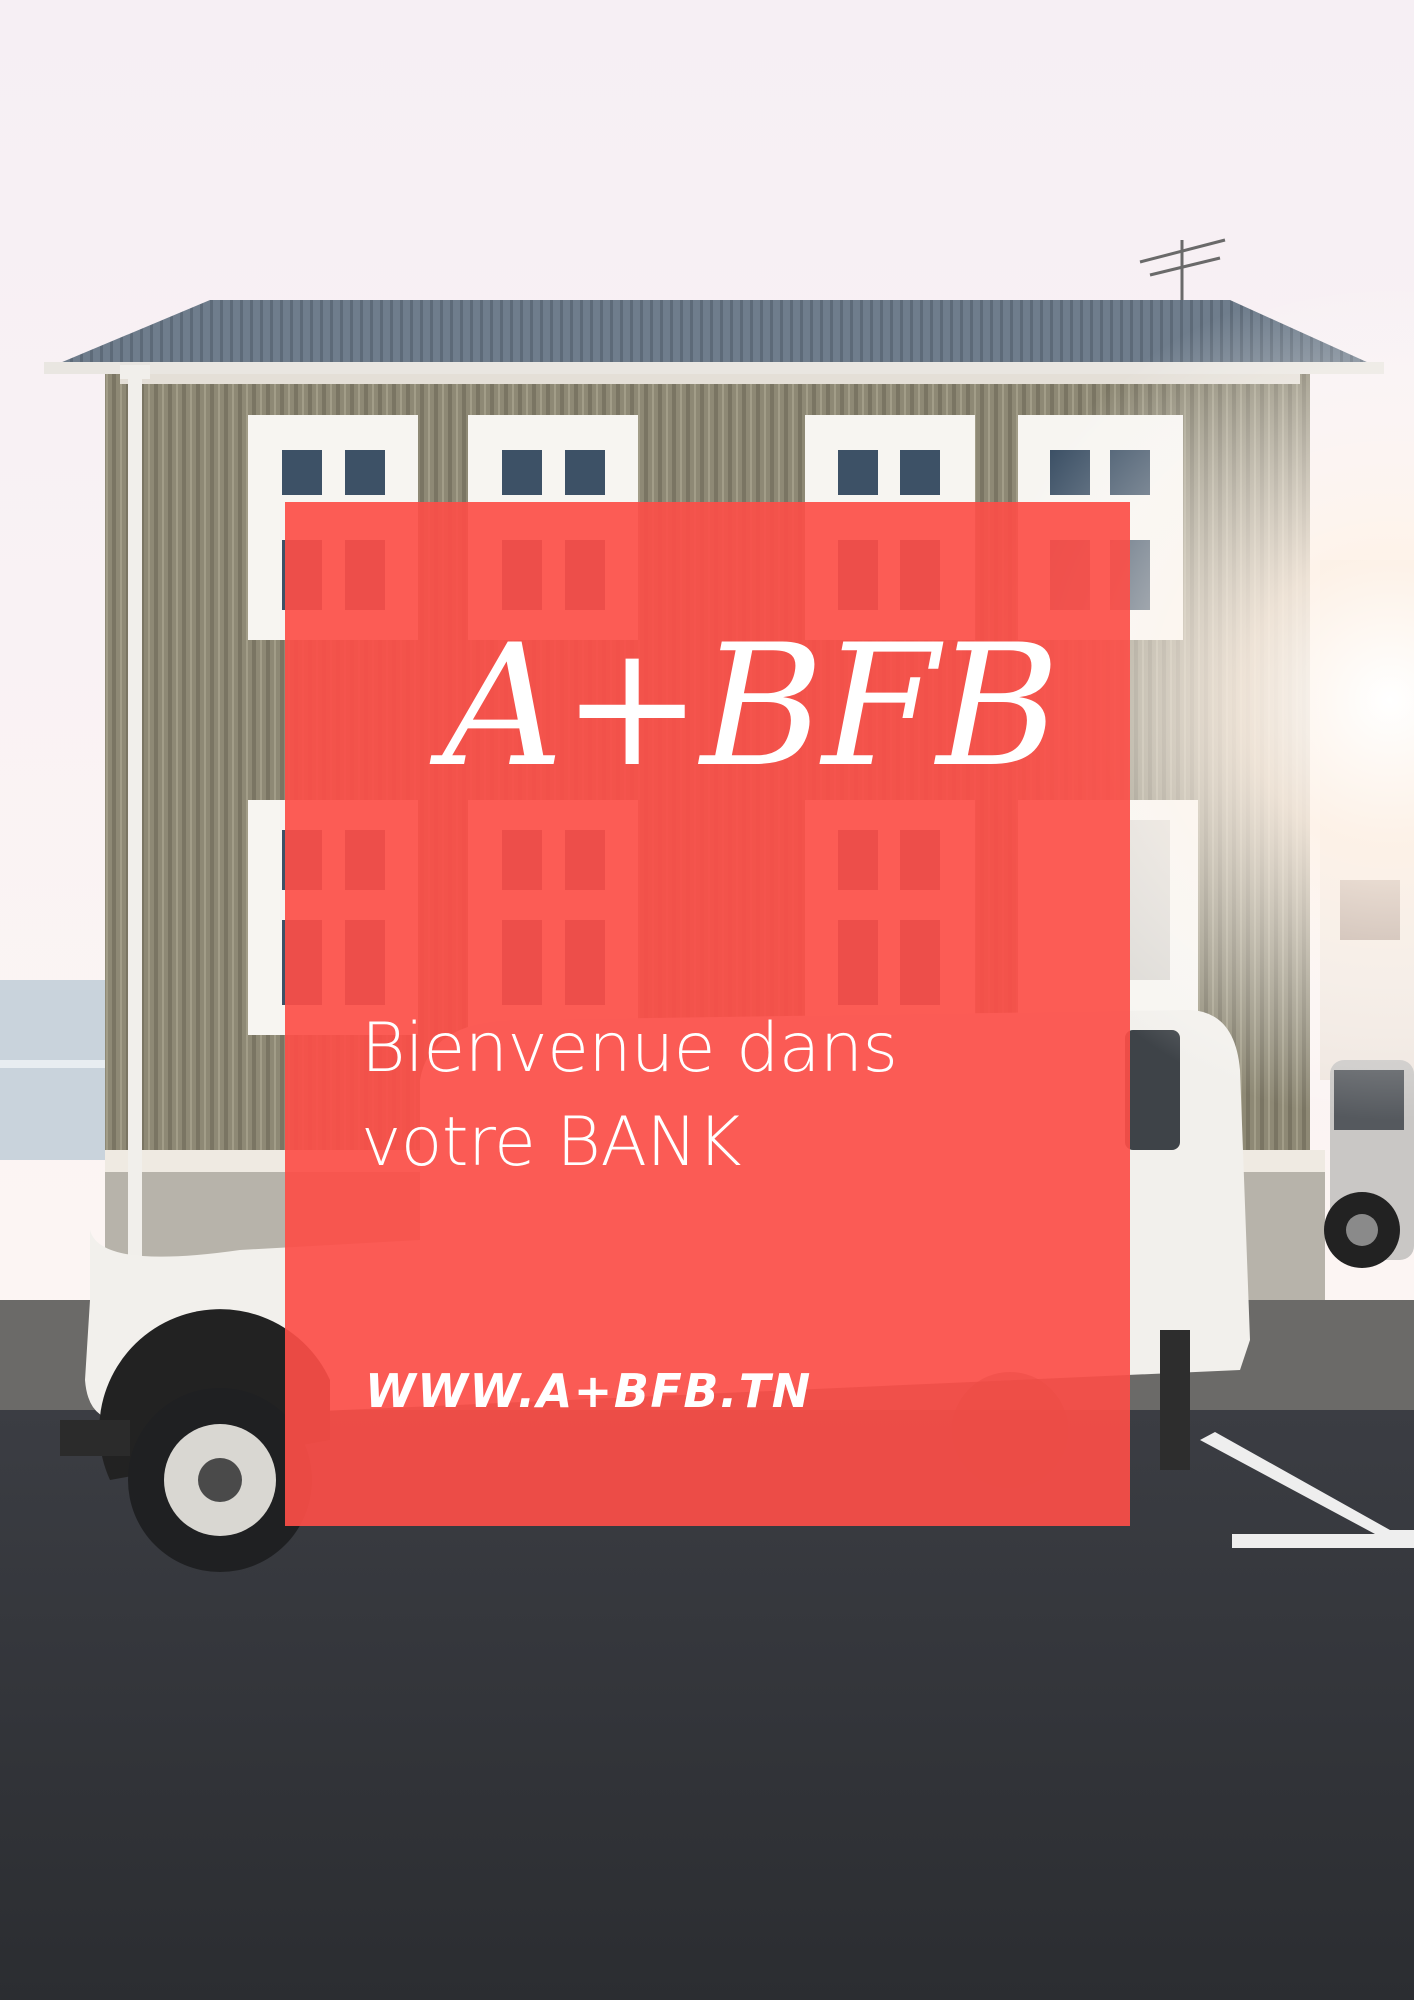 The height and width of the screenshot is (2000, 1414). Describe the element at coordinates (629, 1048) in the screenshot. I see `welcome-line-1: Bienvenue dans` at that location.